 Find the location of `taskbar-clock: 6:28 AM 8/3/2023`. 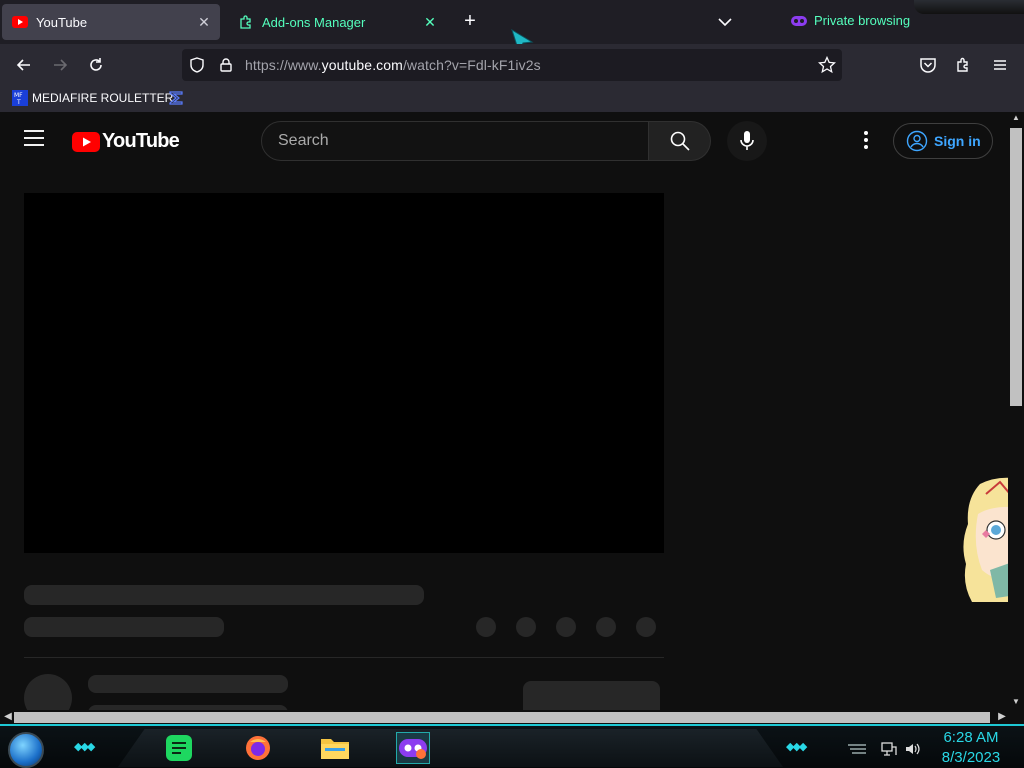

taskbar-clock: 6:28 AM 8/3/2023 is located at coordinates (971, 748).